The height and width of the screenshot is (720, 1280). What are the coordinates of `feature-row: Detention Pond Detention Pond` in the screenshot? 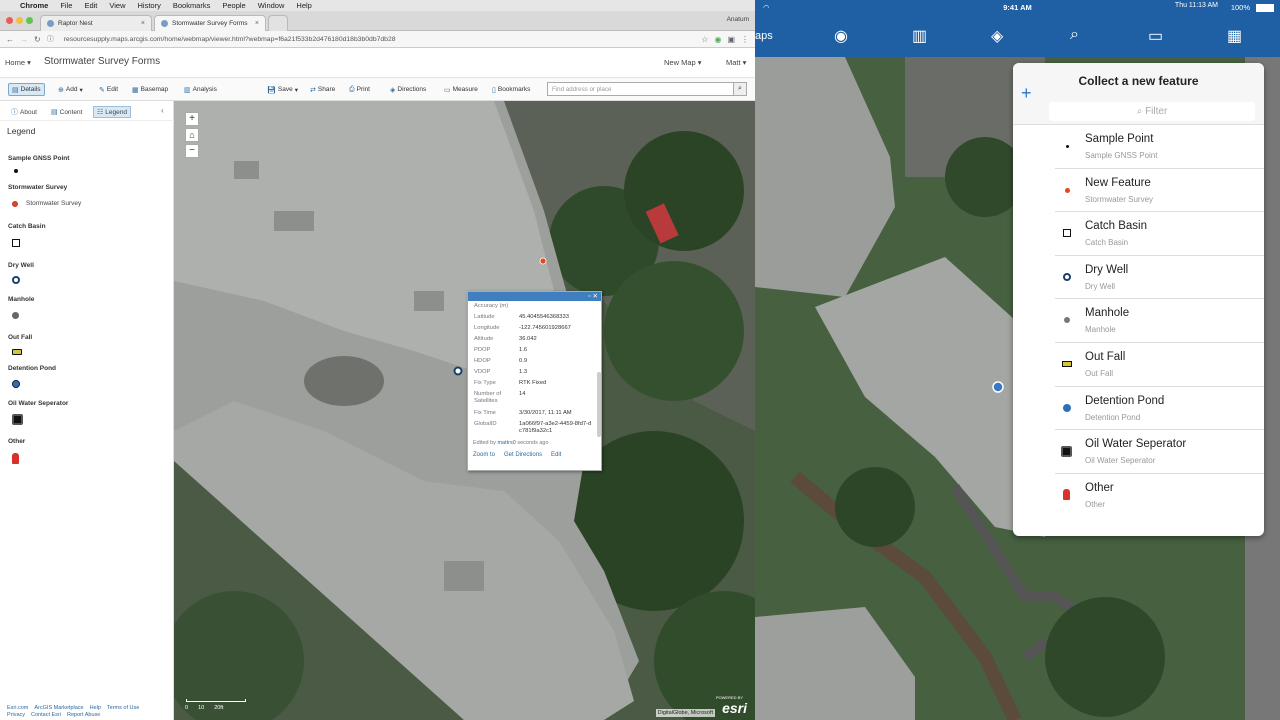 It's located at (1159, 409).